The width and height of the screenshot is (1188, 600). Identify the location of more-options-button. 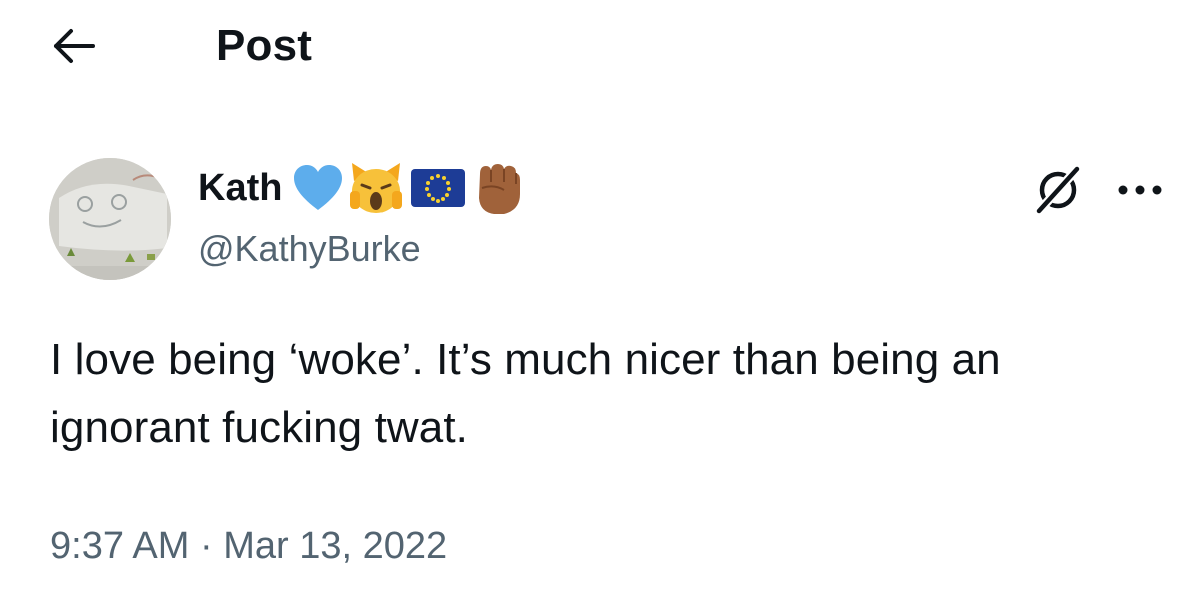
(1140, 190).